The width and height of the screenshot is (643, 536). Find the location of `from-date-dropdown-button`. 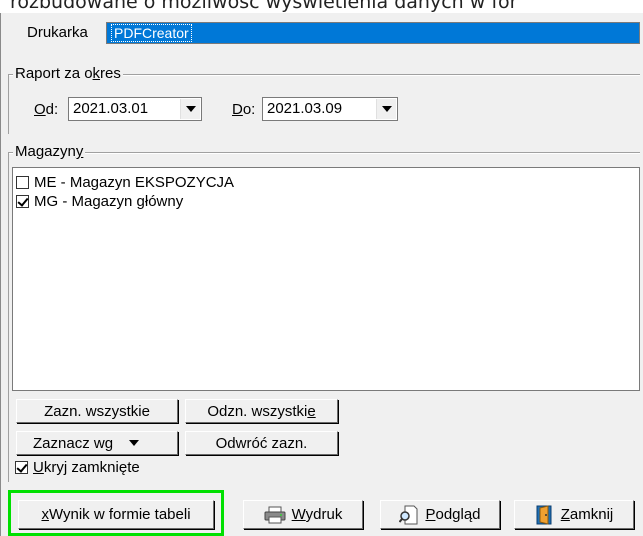

from-date-dropdown-button is located at coordinates (190, 109).